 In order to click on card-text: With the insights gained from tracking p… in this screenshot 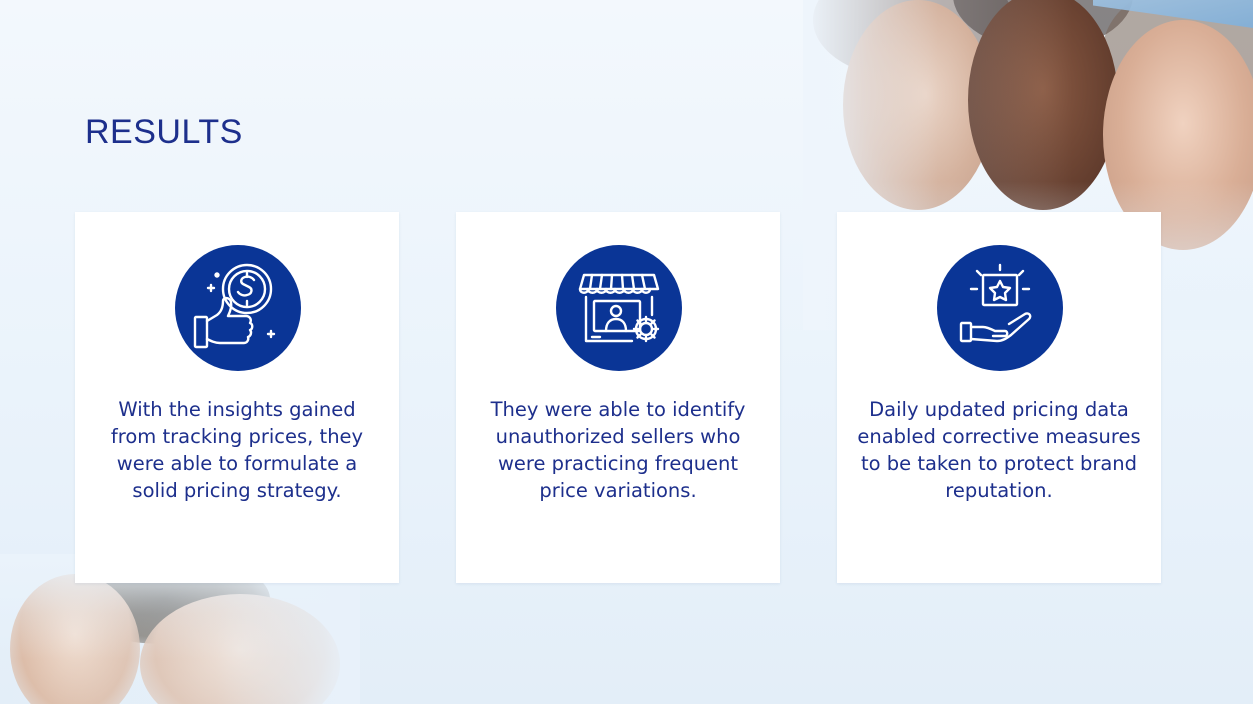, I will do `click(237, 450)`.